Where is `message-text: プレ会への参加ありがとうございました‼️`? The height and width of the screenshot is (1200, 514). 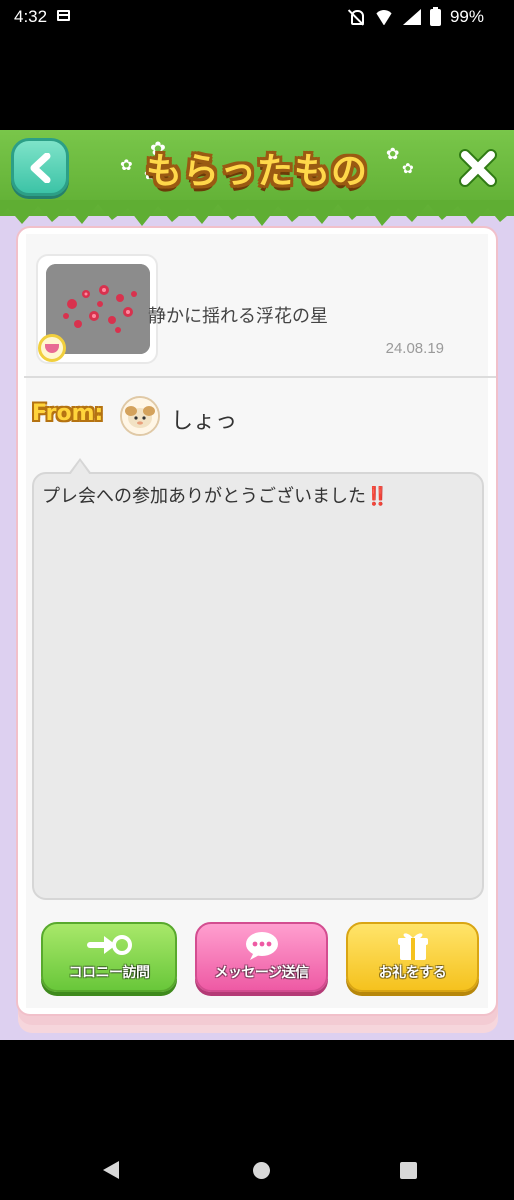
message-text: プレ会への参加ありがとうございました‼️ is located at coordinates (215, 495).